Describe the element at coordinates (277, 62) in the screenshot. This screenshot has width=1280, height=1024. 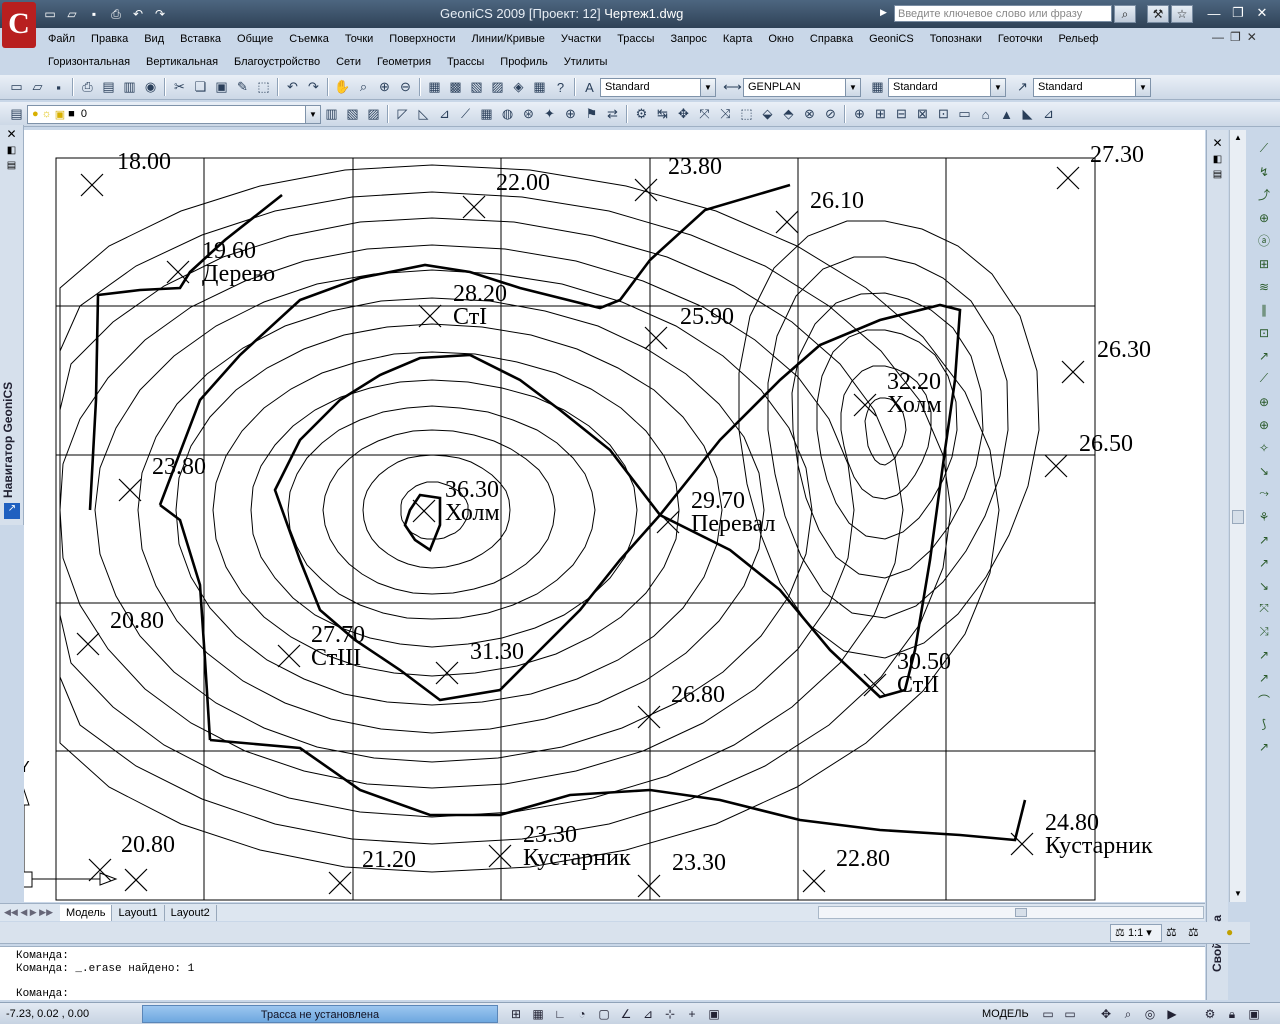
I see `menu-item: Благоустройство` at that location.